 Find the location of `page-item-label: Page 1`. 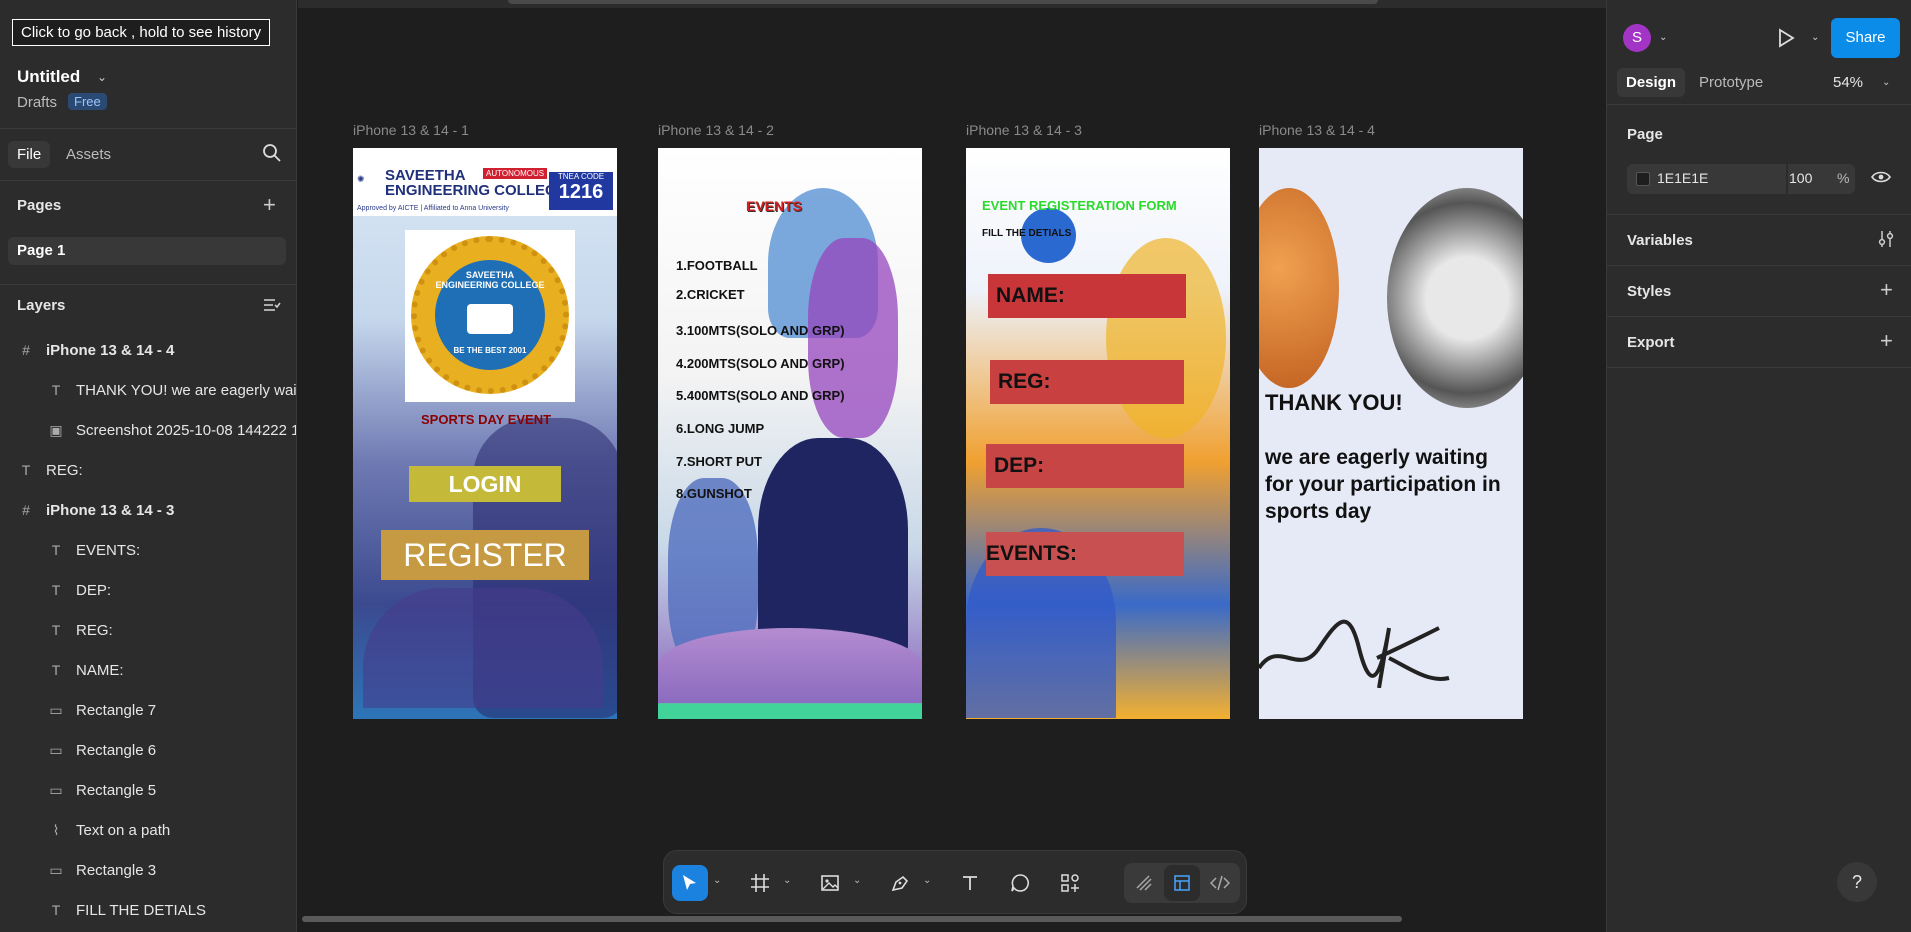

page-item-label: Page 1 is located at coordinates (41, 250).